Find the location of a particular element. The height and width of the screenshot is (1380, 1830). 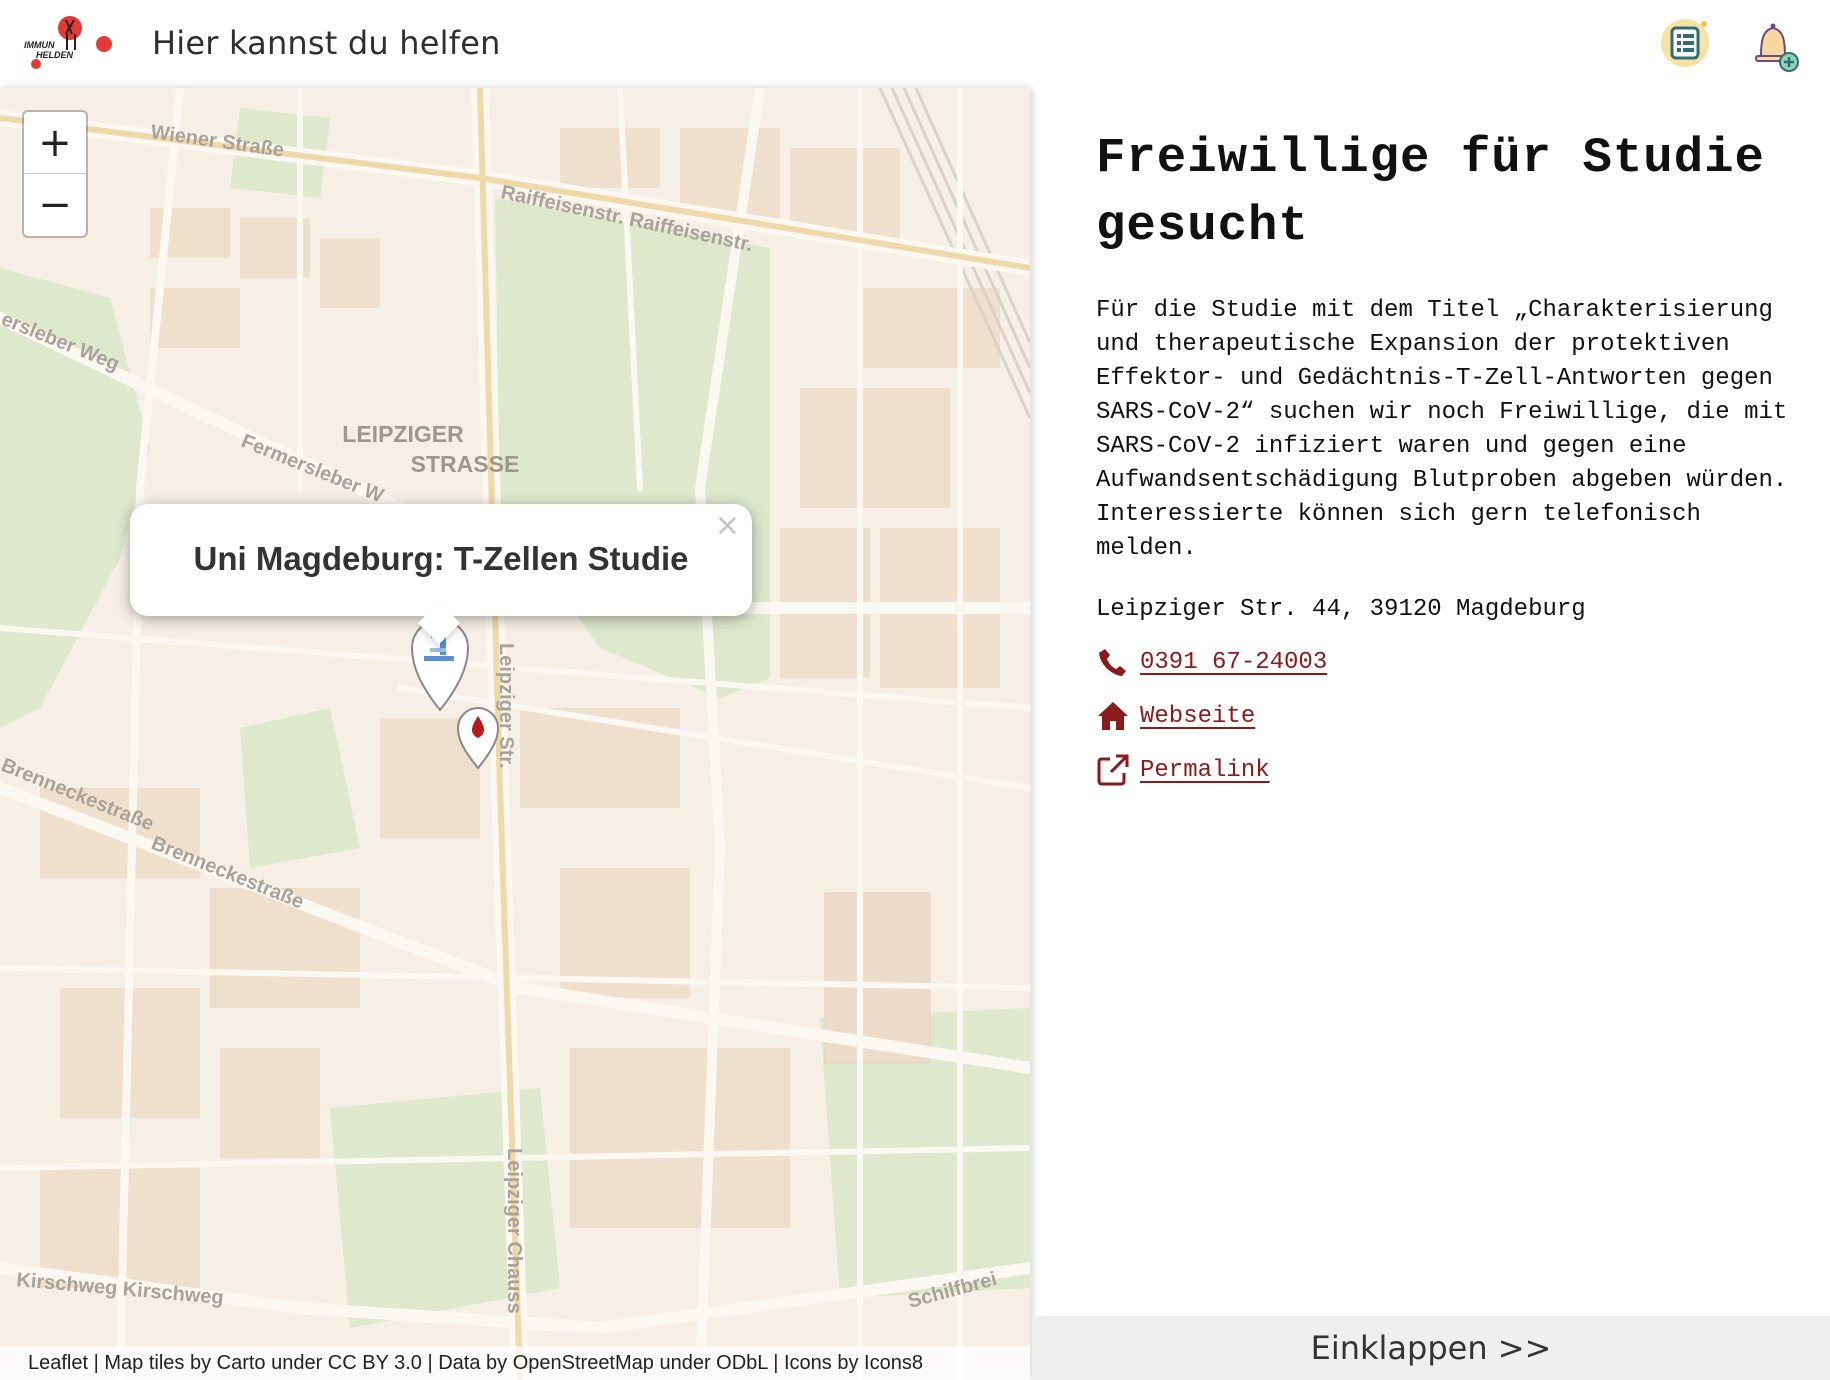

marker-popup: Uni Magdeburg: T-Zellen Studie × is located at coordinates (441, 574).